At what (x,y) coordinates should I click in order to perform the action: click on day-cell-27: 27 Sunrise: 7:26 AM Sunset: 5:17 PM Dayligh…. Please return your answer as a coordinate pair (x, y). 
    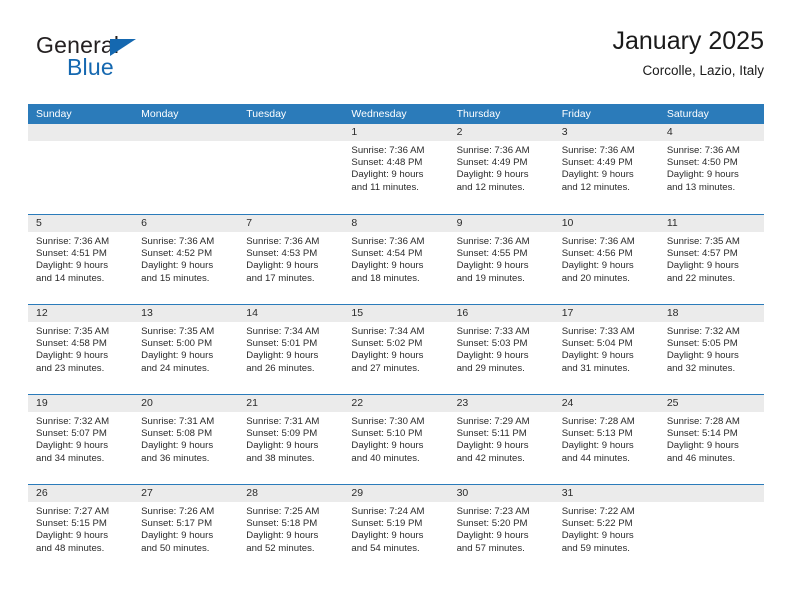
    Looking at the image, I should click on (186, 529).